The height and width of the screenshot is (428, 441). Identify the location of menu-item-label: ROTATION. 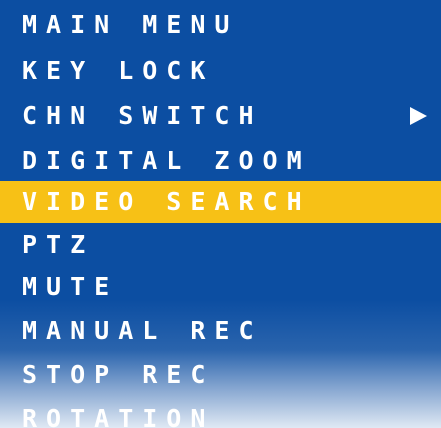
(118, 416).